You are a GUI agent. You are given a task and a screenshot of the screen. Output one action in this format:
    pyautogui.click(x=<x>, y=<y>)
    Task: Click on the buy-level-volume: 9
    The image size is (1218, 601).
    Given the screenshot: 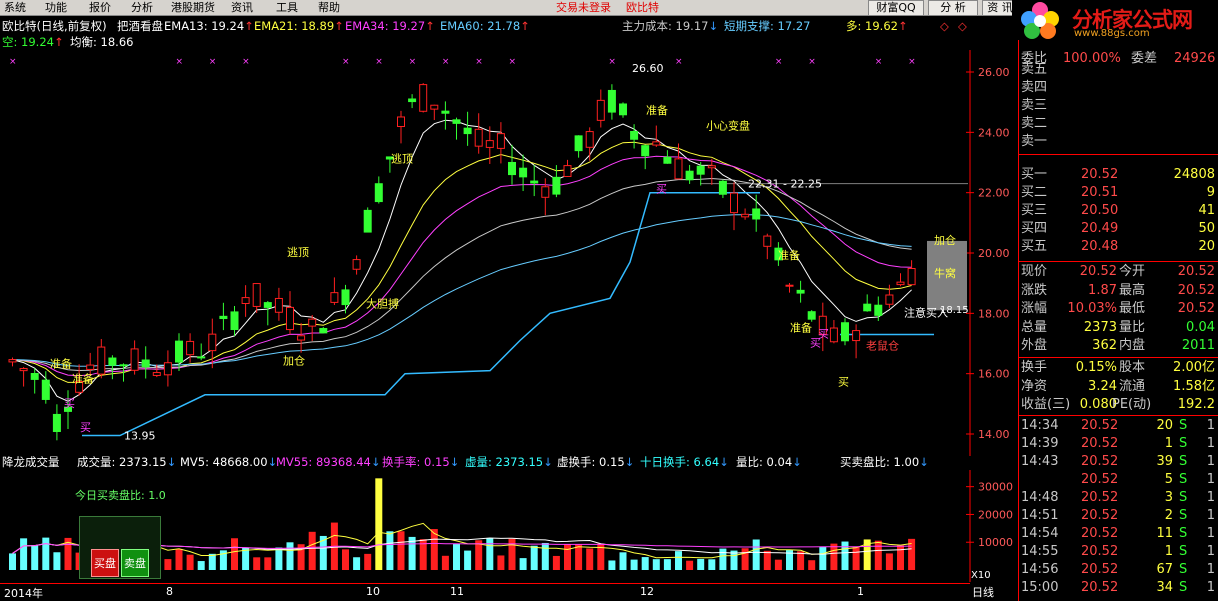 What is the action you would take?
    pyautogui.click(x=1210, y=192)
    